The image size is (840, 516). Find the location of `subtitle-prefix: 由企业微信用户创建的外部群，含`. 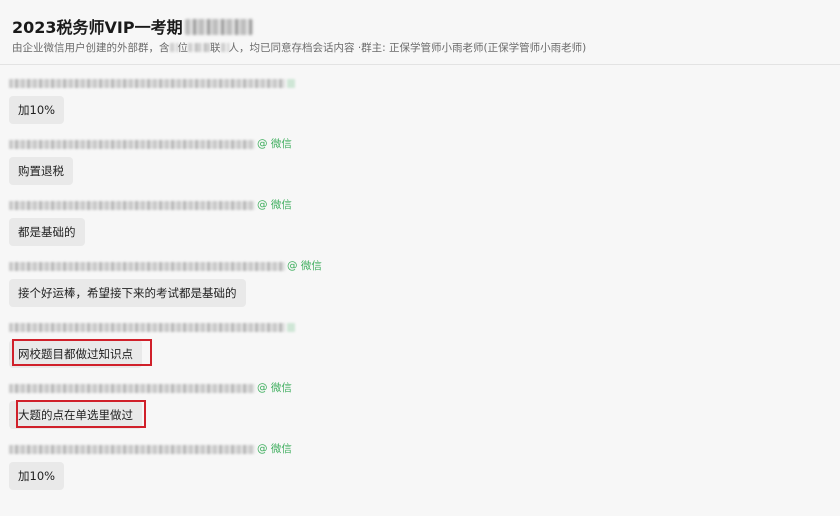

subtitle-prefix: 由企业微信用户创建的外部群，含 is located at coordinates (91, 48).